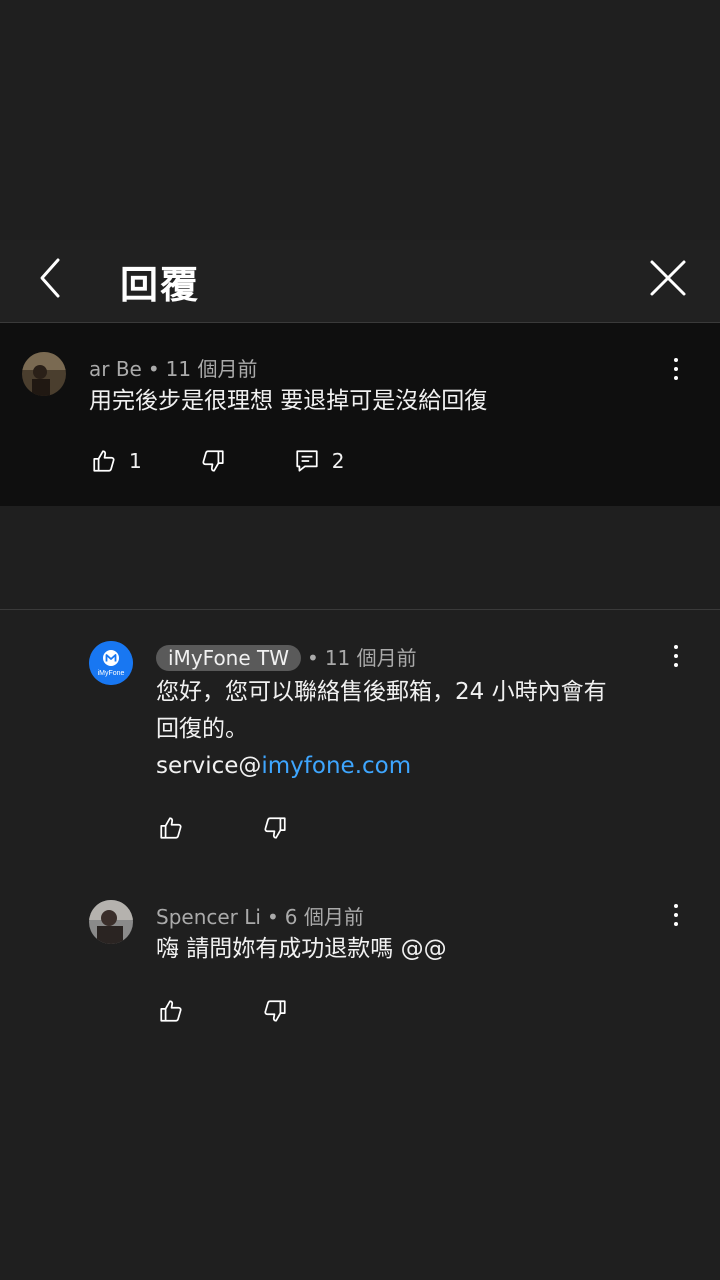 The height and width of the screenshot is (1280, 720). Describe the element at coordinates (115, 369) in the screenshot. I see `comment-author: ar Be` at that location.